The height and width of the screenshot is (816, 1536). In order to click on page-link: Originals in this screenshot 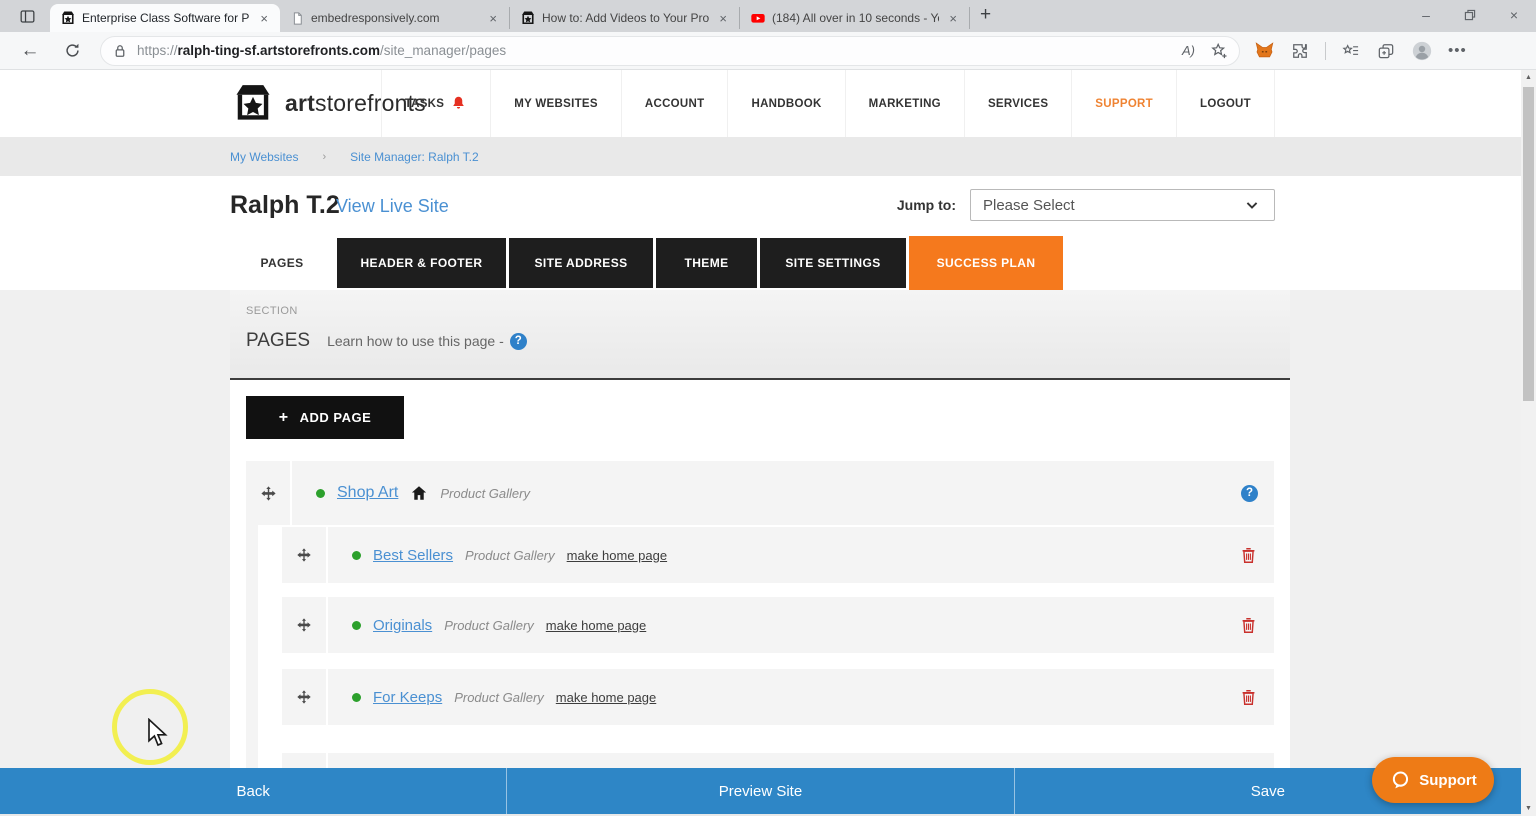, I will do `click(402, 625)`.